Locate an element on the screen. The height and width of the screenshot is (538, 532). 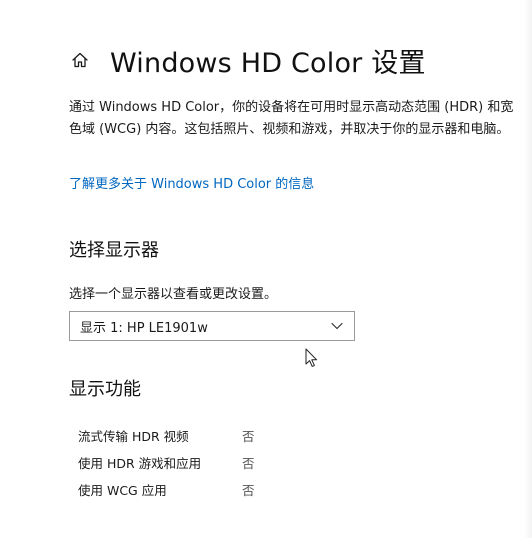
feature-row: 流式传输 HDR 视频 否 is located at coordinates (166, 435).